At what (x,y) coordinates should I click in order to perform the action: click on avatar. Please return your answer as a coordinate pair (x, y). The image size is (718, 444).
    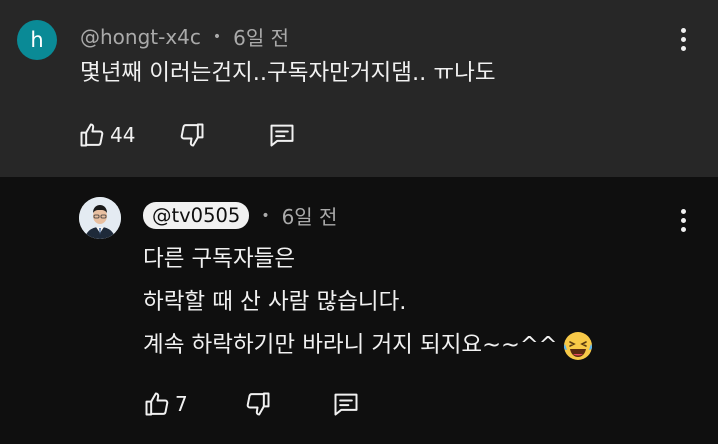
    Looking at the image, I should click on (100, 218).